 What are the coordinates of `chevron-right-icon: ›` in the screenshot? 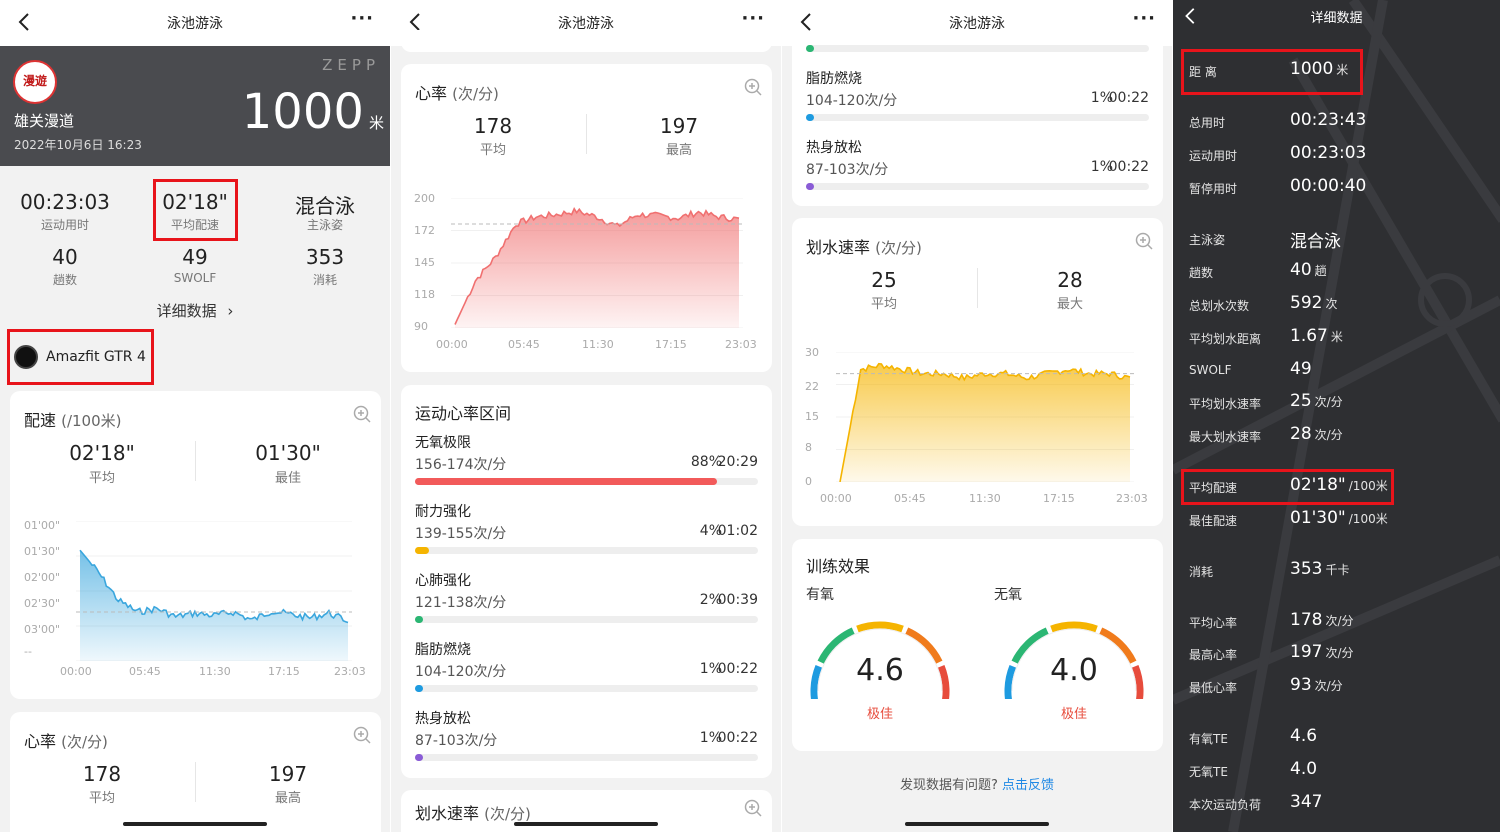 It's located at (230, 311).